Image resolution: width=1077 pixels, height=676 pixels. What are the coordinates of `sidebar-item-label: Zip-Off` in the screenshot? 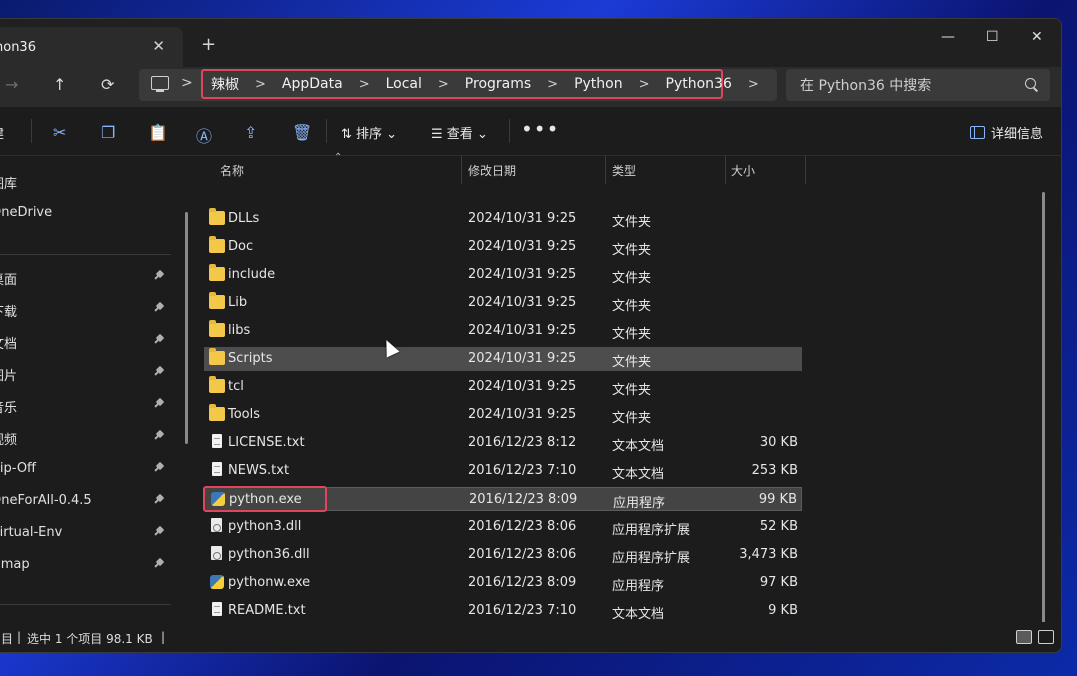 It's located at (18, 468).